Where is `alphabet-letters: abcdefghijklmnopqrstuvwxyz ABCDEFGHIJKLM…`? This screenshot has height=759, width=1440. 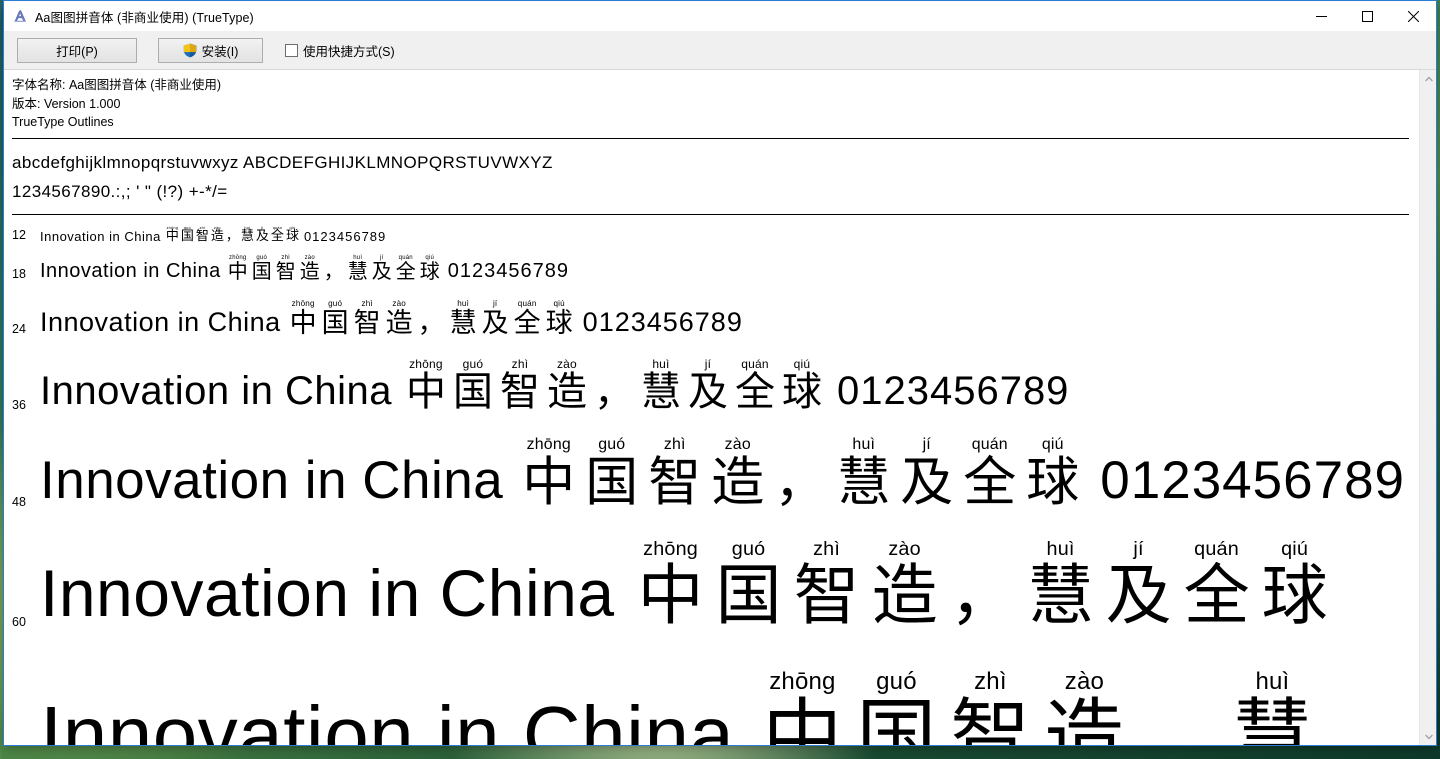 alphabet-letters: abcdefghijklmnopqrstuvwxyz ABCDEFGHIJKLM… is located at coordinates (282, 162).